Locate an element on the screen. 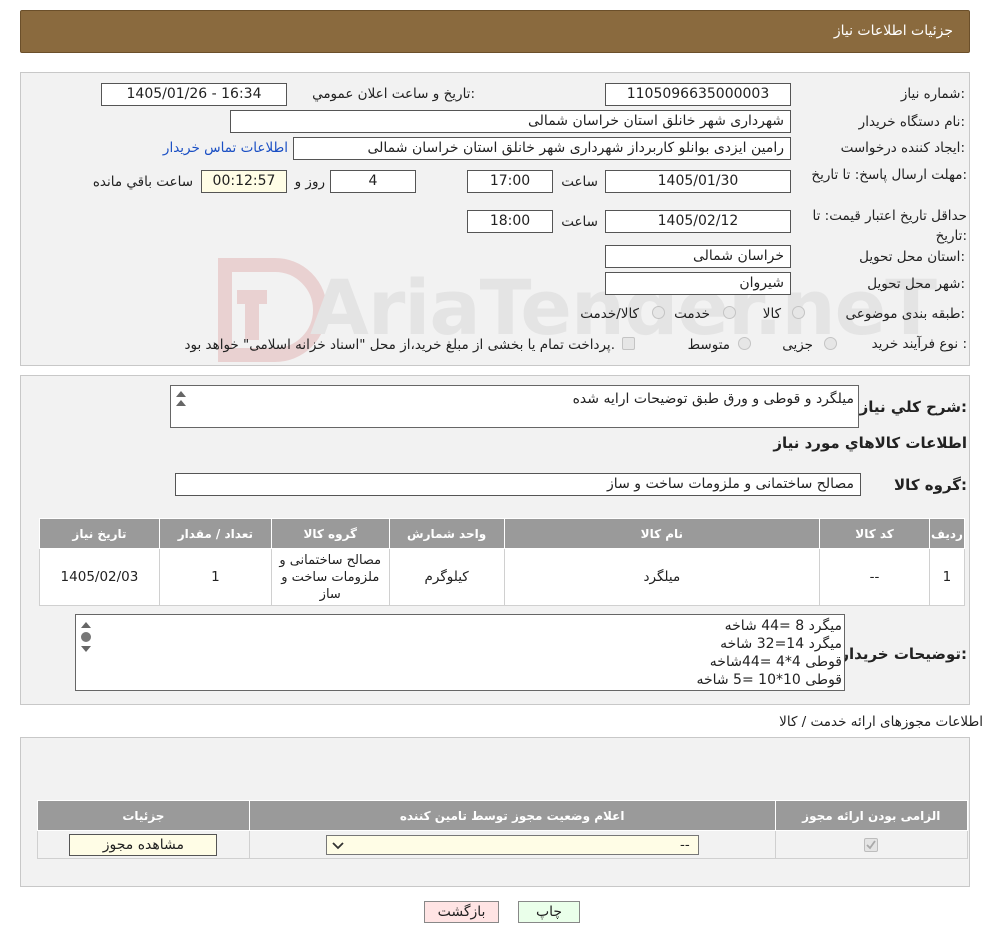 Image resolution: width=985 pixels, height=944 pixels. process-label: نوع فرآيند خريد : is located at coordinates (919, 344).